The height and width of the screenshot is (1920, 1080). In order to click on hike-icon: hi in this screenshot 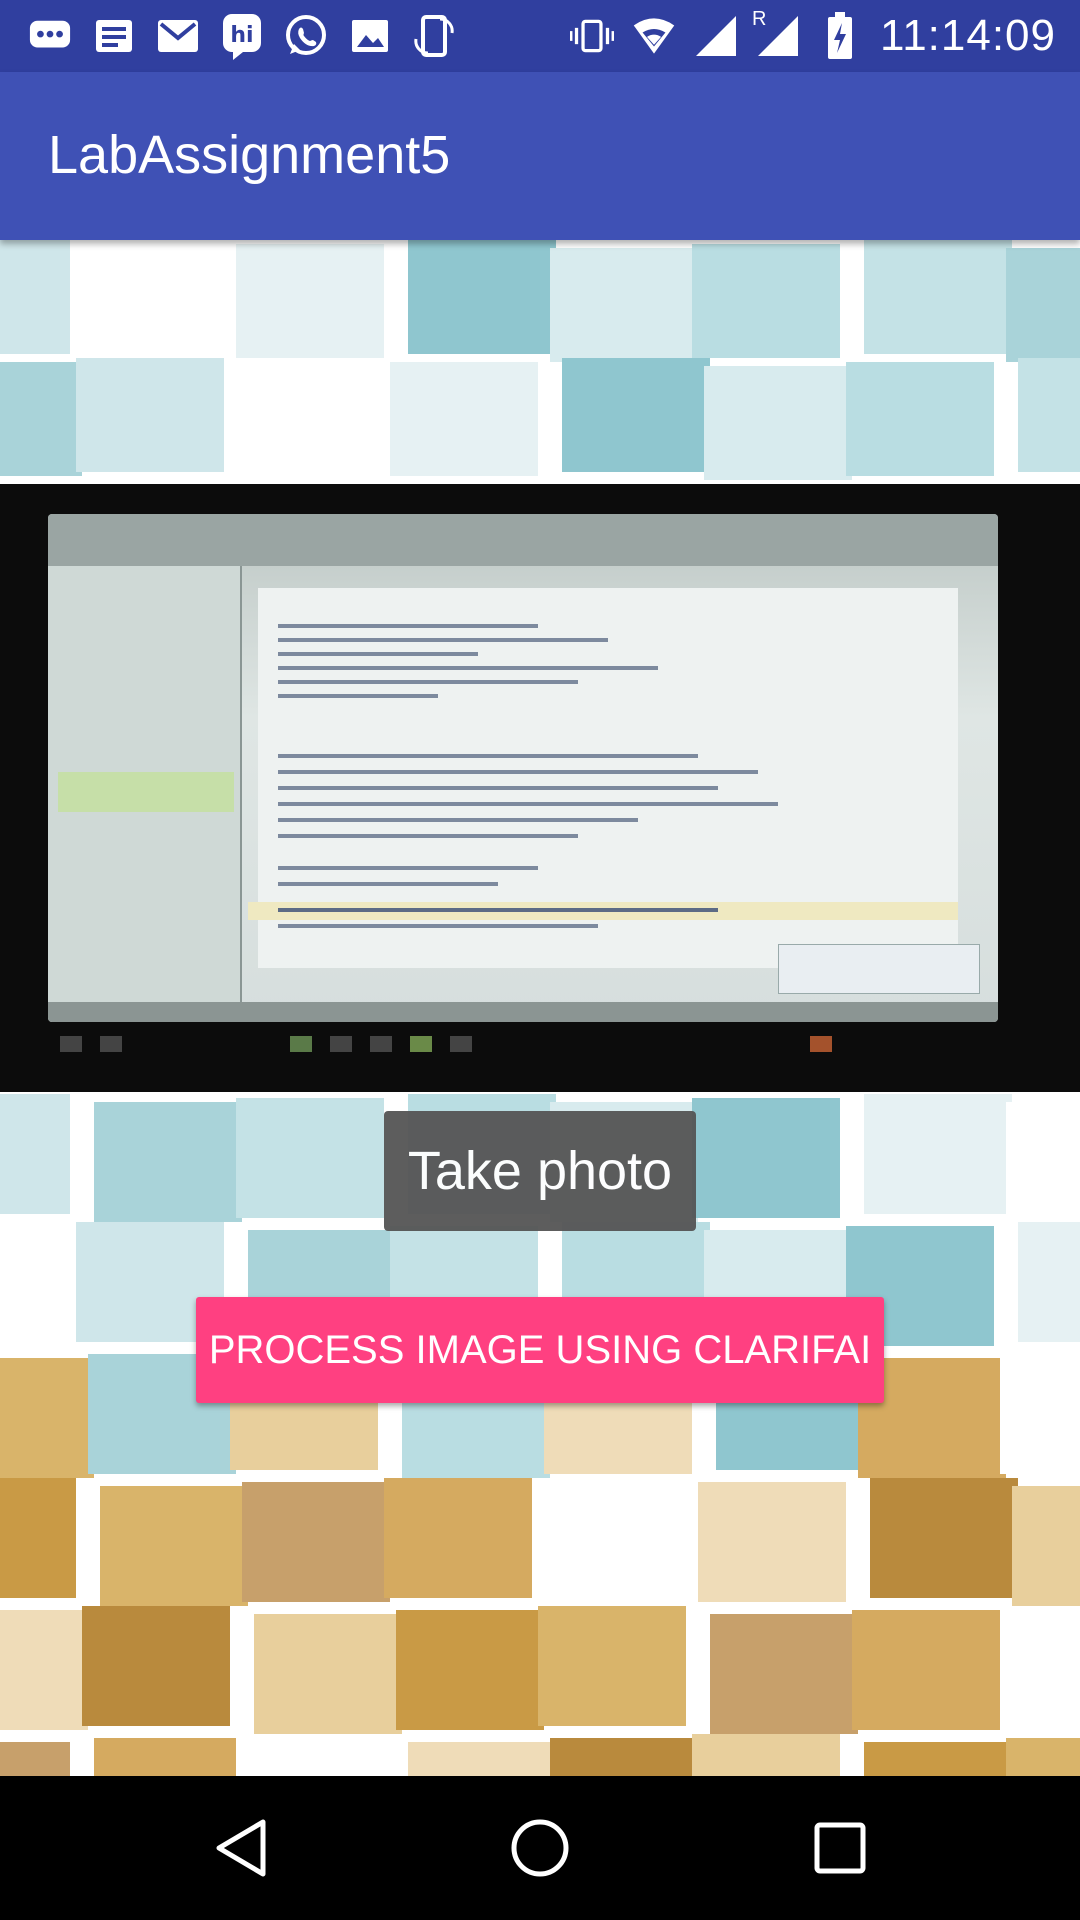, I will do `click(242, 37)`.